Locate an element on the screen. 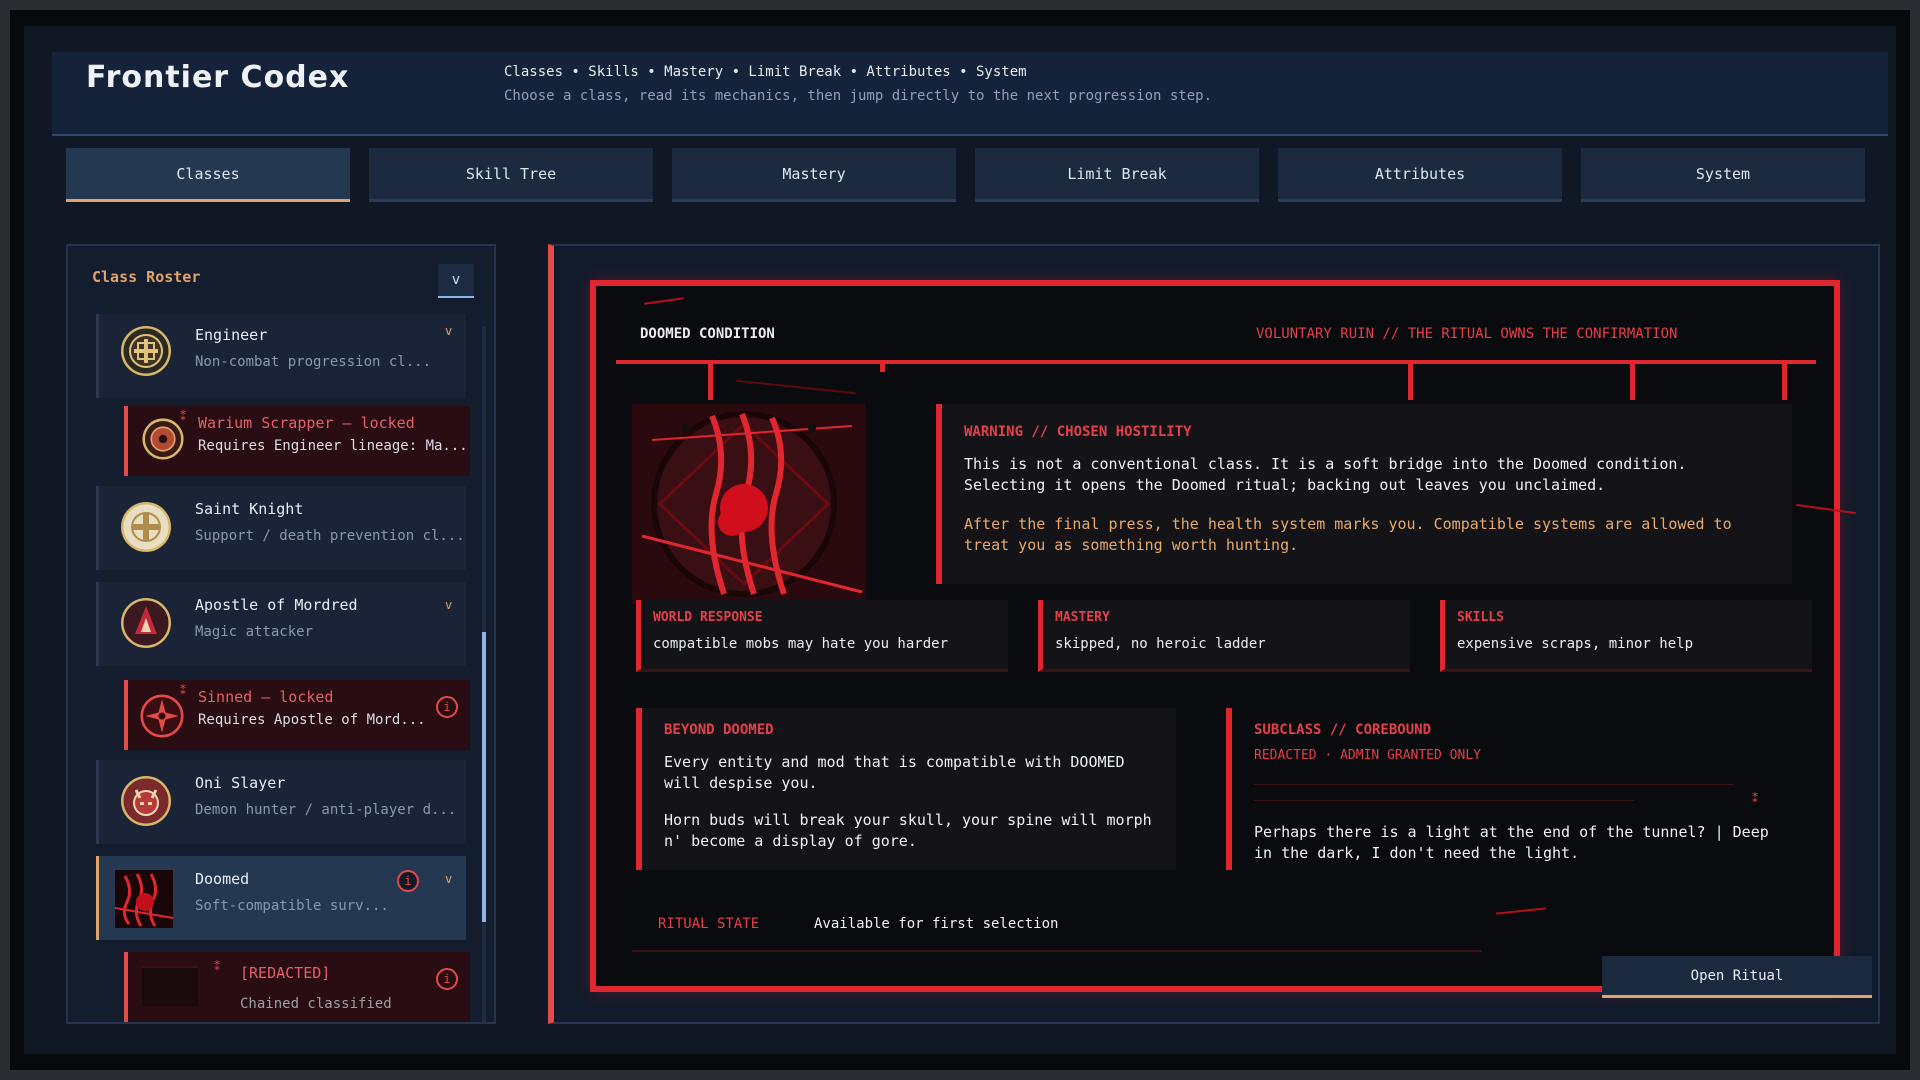  card-value: compatible mobs may hate you harder is located at coordinates (801, 644).